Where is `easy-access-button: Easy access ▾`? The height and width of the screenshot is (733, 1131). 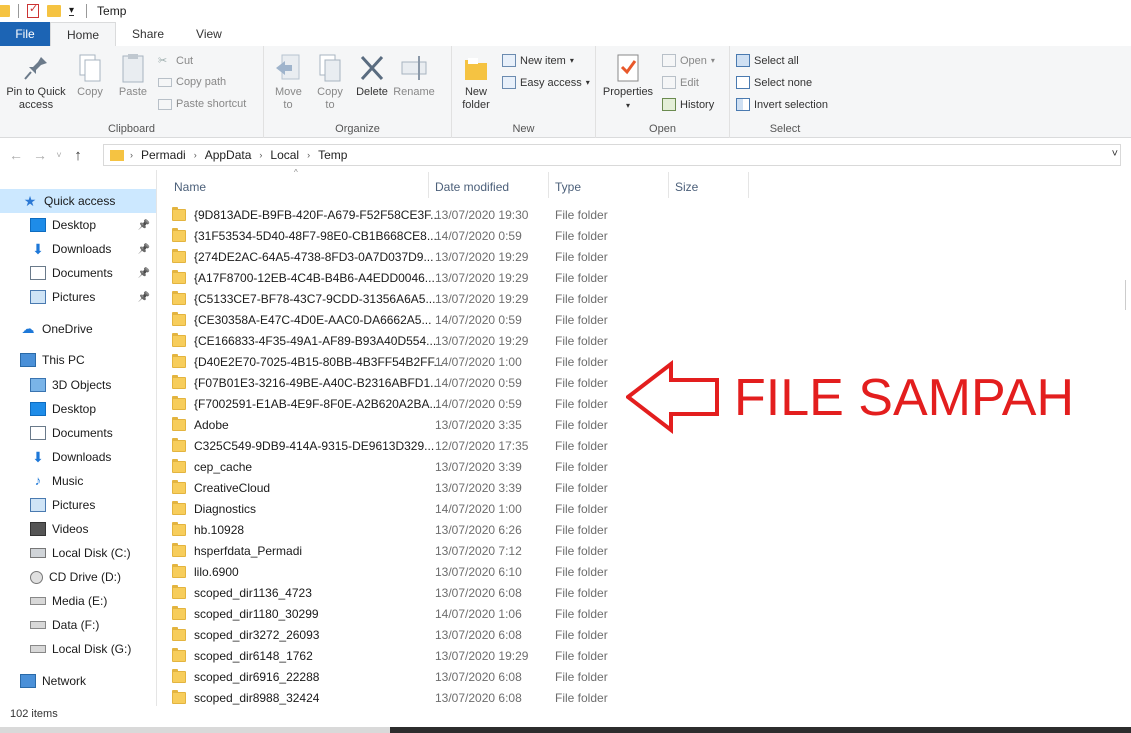 easy-access-button: Easy access ▾ is located at coordinates (546, 82).